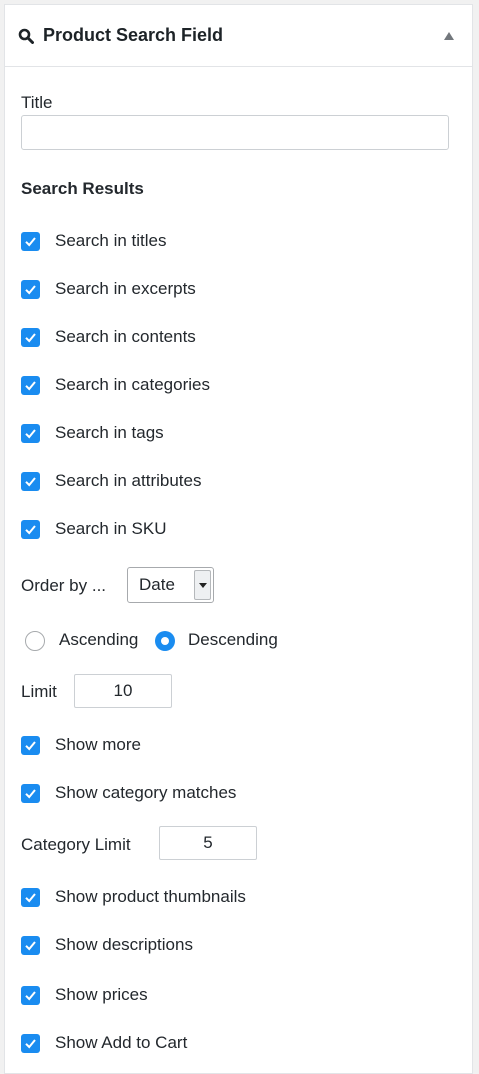 The image size is (479, 1074). I want to click on checkbox-label: Show descriptions, so click(124, 944).